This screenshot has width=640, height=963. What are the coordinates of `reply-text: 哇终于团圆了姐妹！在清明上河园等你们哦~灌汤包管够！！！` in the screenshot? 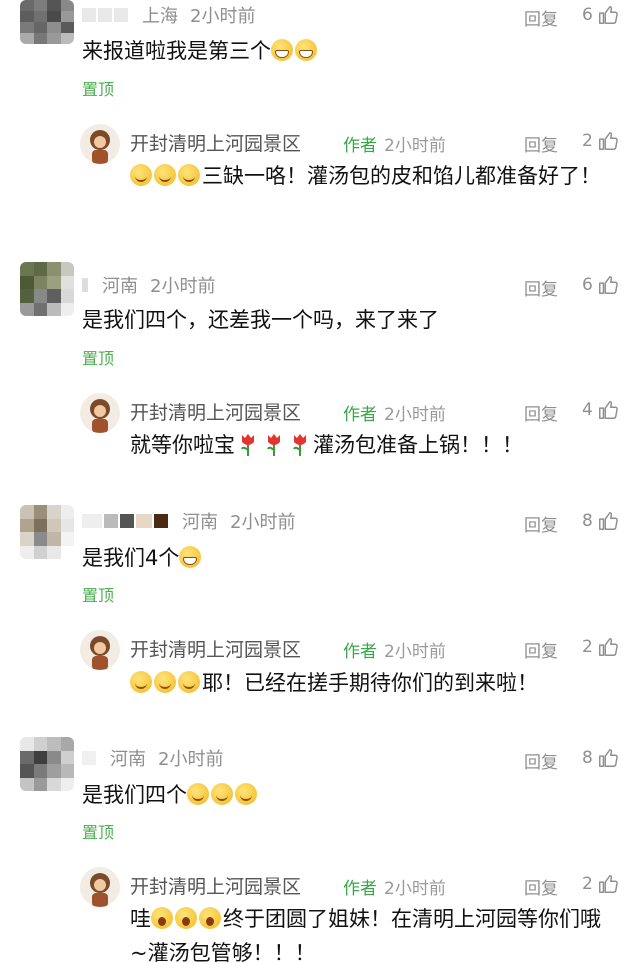 It's located at (365, 935).